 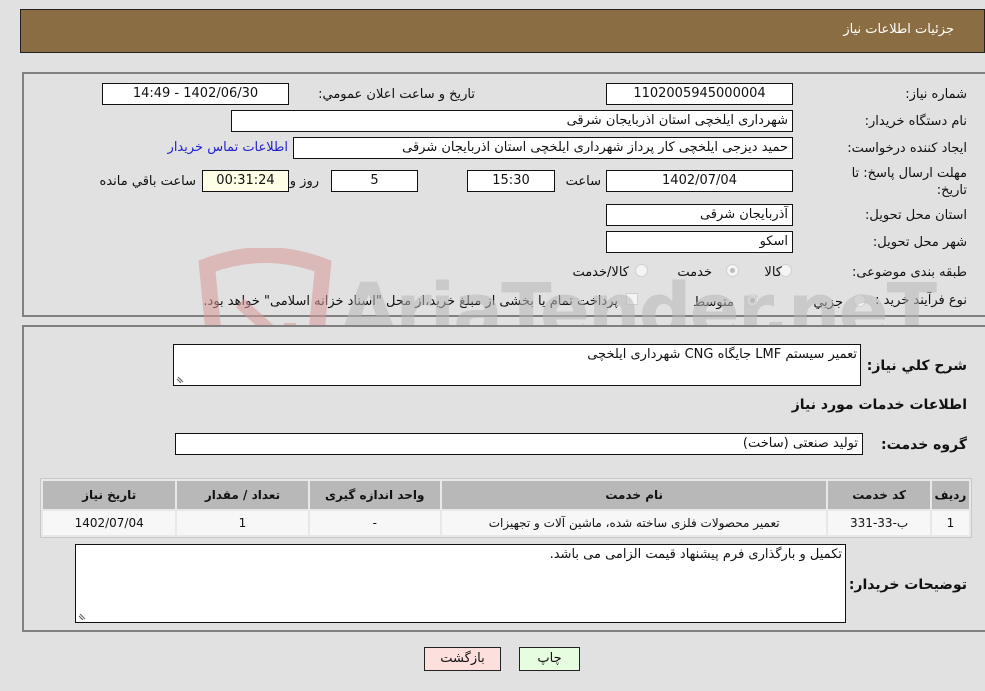 I want to click on radio-category-goods-service, so click(x=641, y=270).